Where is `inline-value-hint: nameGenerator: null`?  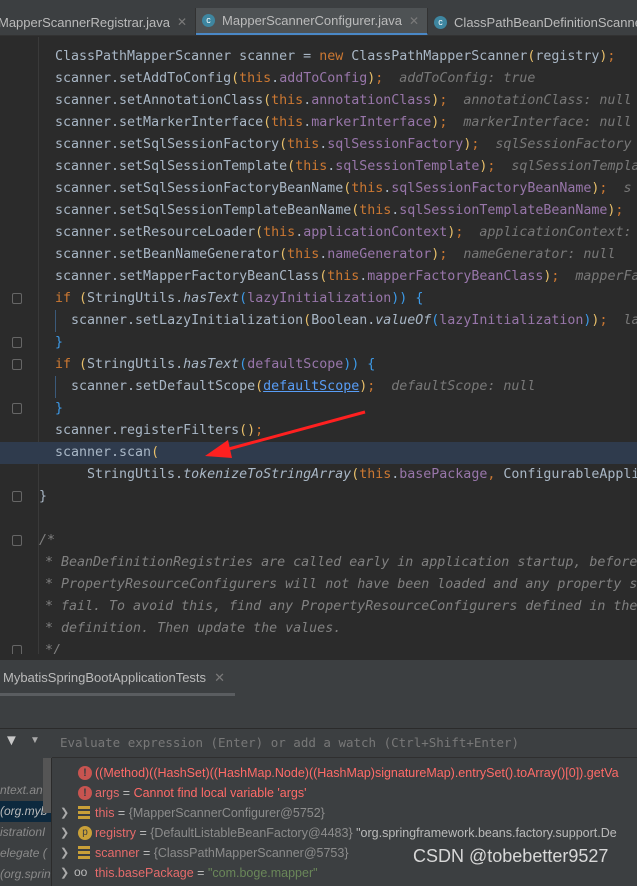
inline-value-hint: nameGenerator: null is located at coordinates (531, 254).